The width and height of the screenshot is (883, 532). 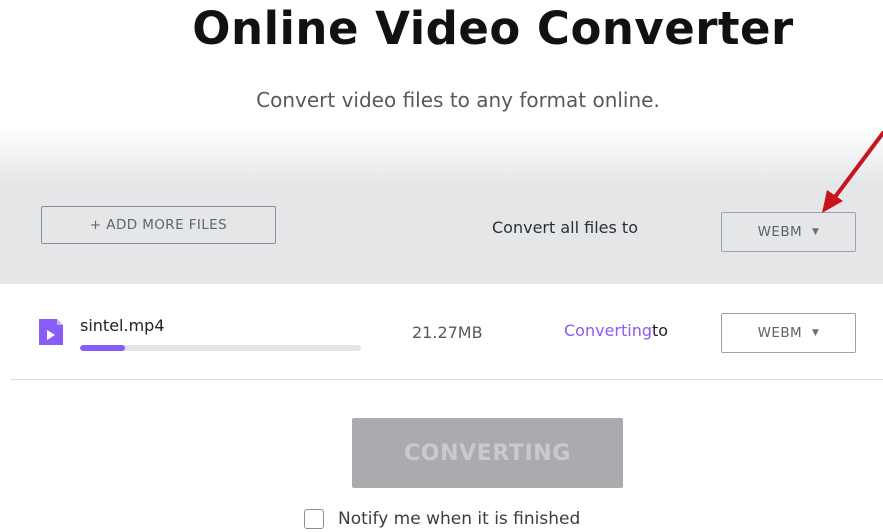 What do you see at coordinates (608, 330) in the screenshot?
I see `file-status-text: Converting` at bounding box center [608, 330].